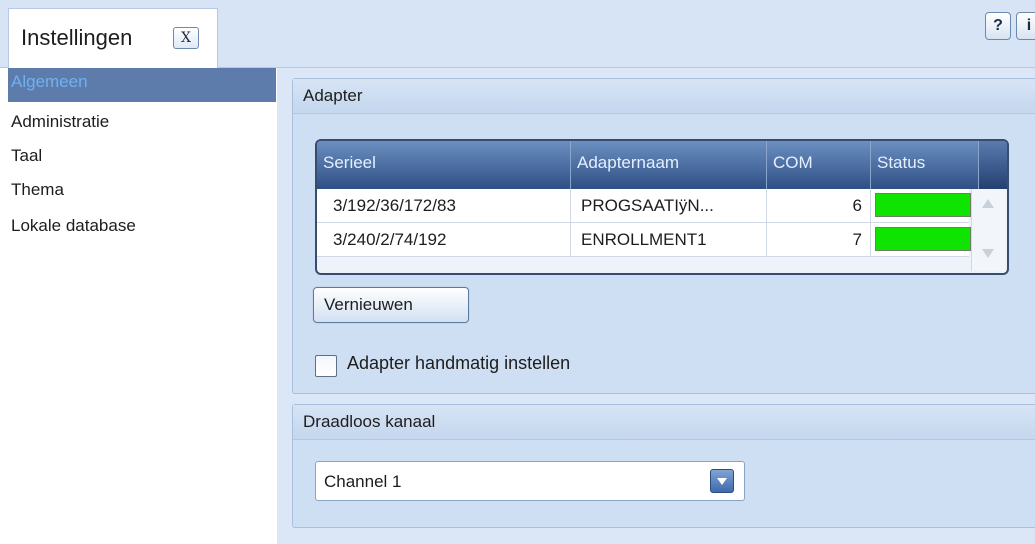 Image resolution: width=1035 pixels, height=544 pixels. I want to click on info-button: i, so click(1025, 26).